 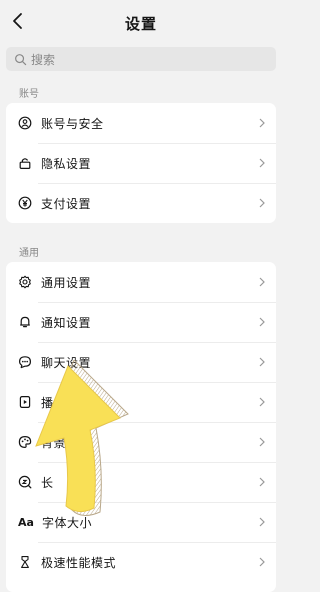 What do you see at coordinates (25, 203) in the screenshot?
I see `yuan-icon` at bounding box center [25, 203].